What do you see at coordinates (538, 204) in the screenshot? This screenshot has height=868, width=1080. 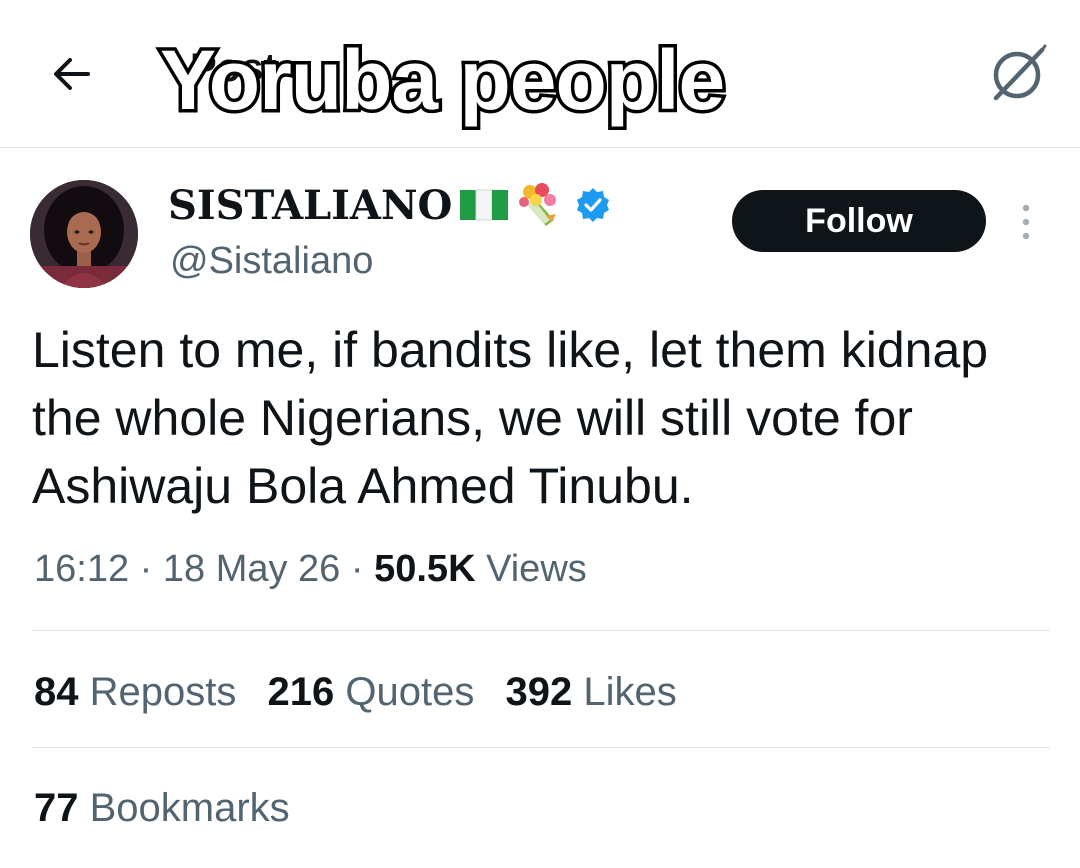 I see `bouquet-emoji` at bounding box center [538, 204].